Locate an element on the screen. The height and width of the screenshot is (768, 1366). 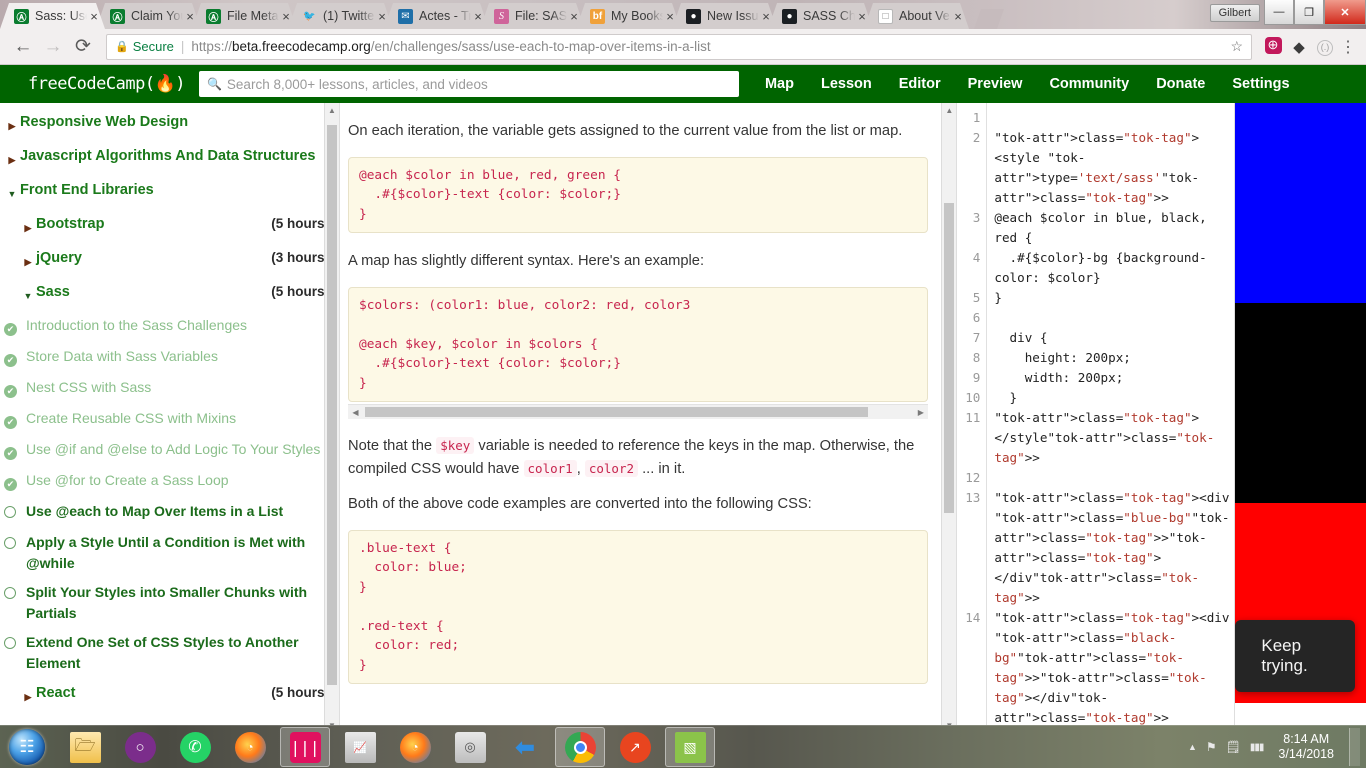
start-button: ☷ is located at coordinates (27, 747).